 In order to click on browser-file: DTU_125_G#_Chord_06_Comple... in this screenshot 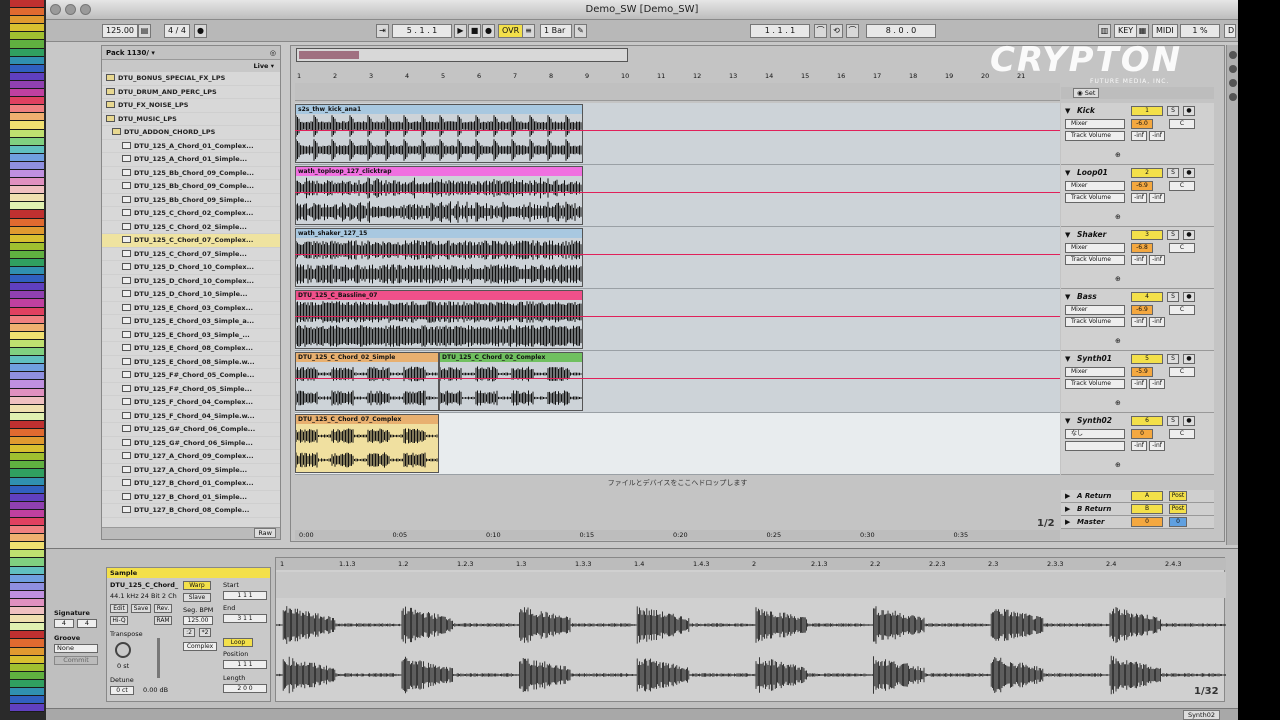, I will do `click(191, 430)`.